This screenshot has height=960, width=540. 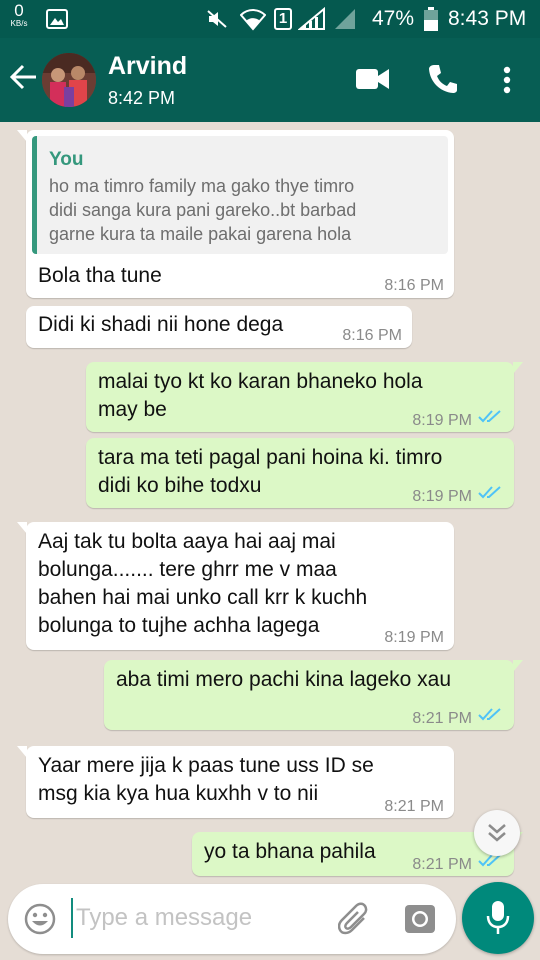 I want to click on message-composer: Type a message, so click(x=232, y=919).